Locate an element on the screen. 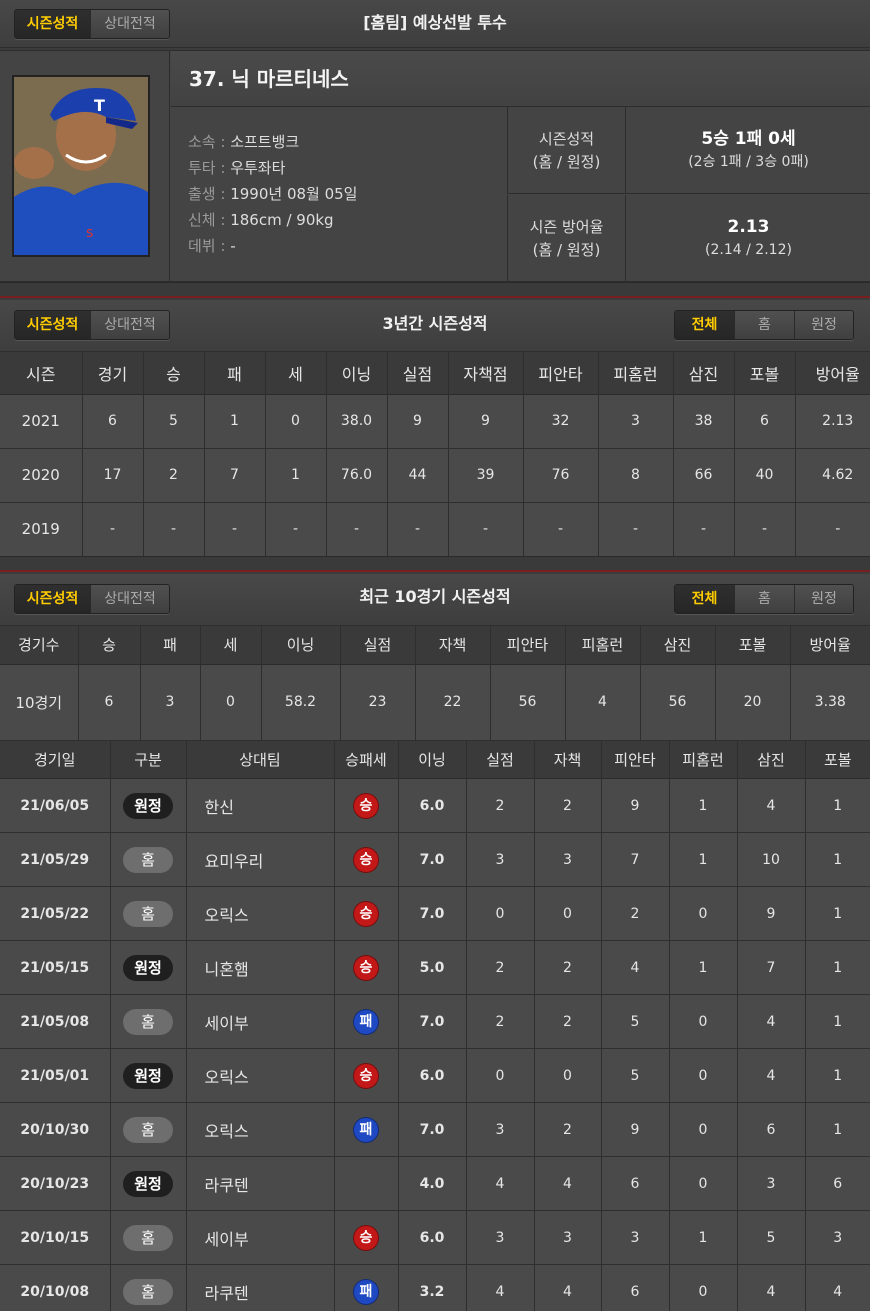 The width and height of the screenshot is (870, 1311). three-year-tabs: 시즌성적 상대전적 is located at coordinates (92, 325).